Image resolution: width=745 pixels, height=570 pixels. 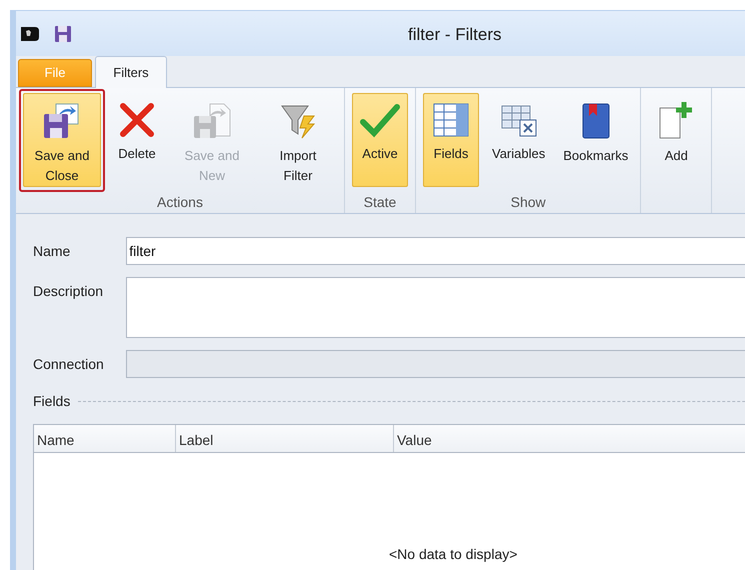 I want to click on field-label: Description, so click(x=68, y=291).